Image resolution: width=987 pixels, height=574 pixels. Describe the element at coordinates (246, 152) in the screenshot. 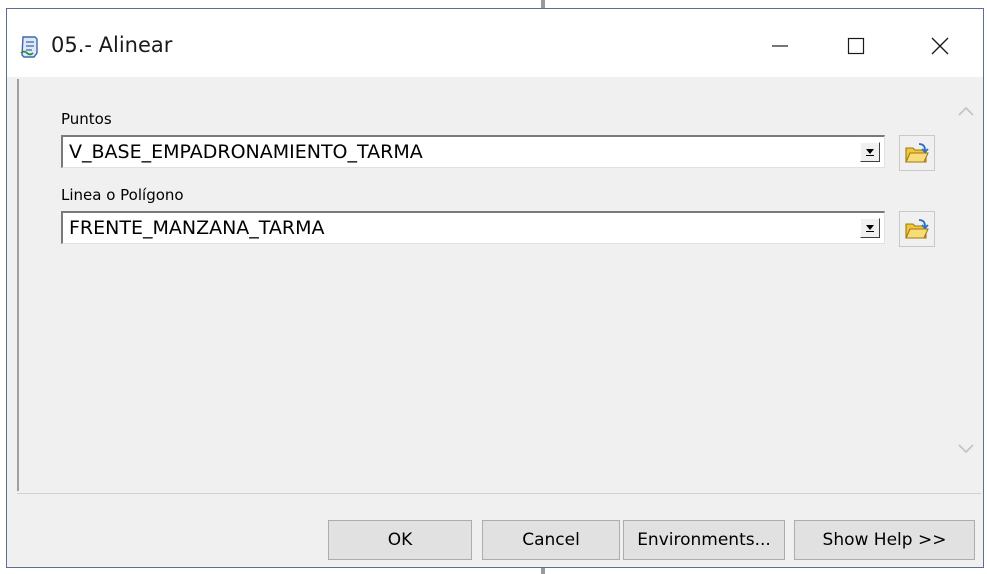

I see `points-value: V_BASE_EMPADRONAMIENTO_TARMA` at that location.